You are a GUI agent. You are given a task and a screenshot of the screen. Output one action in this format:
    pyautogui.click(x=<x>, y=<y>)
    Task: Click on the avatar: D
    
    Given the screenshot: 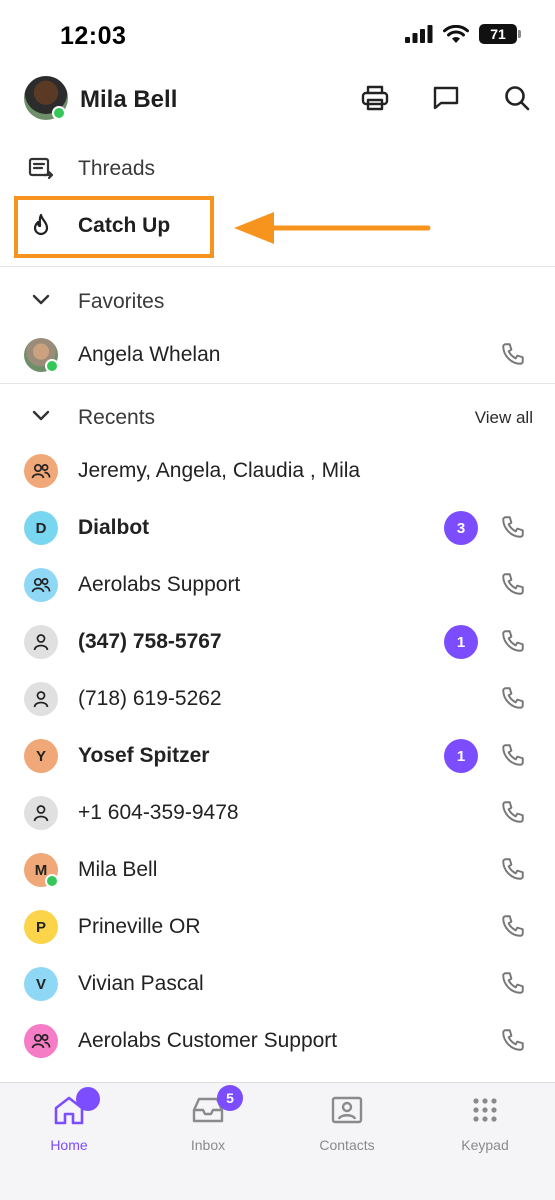 What is the action you would take?
    pyautogui.click(x=41, y=528)
    